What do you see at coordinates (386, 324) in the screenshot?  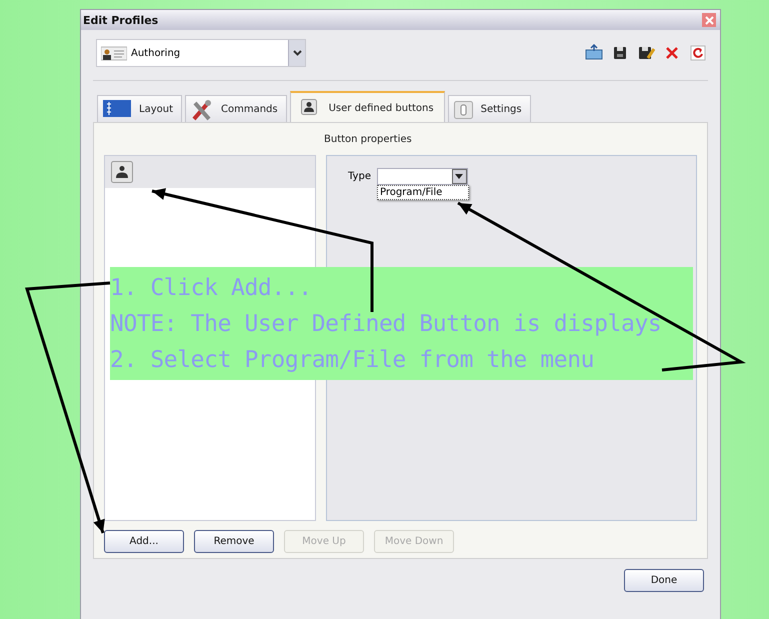 I see `annotation-text: NOTE: The User Defined Button is displays` at bounding box center [386, 324].